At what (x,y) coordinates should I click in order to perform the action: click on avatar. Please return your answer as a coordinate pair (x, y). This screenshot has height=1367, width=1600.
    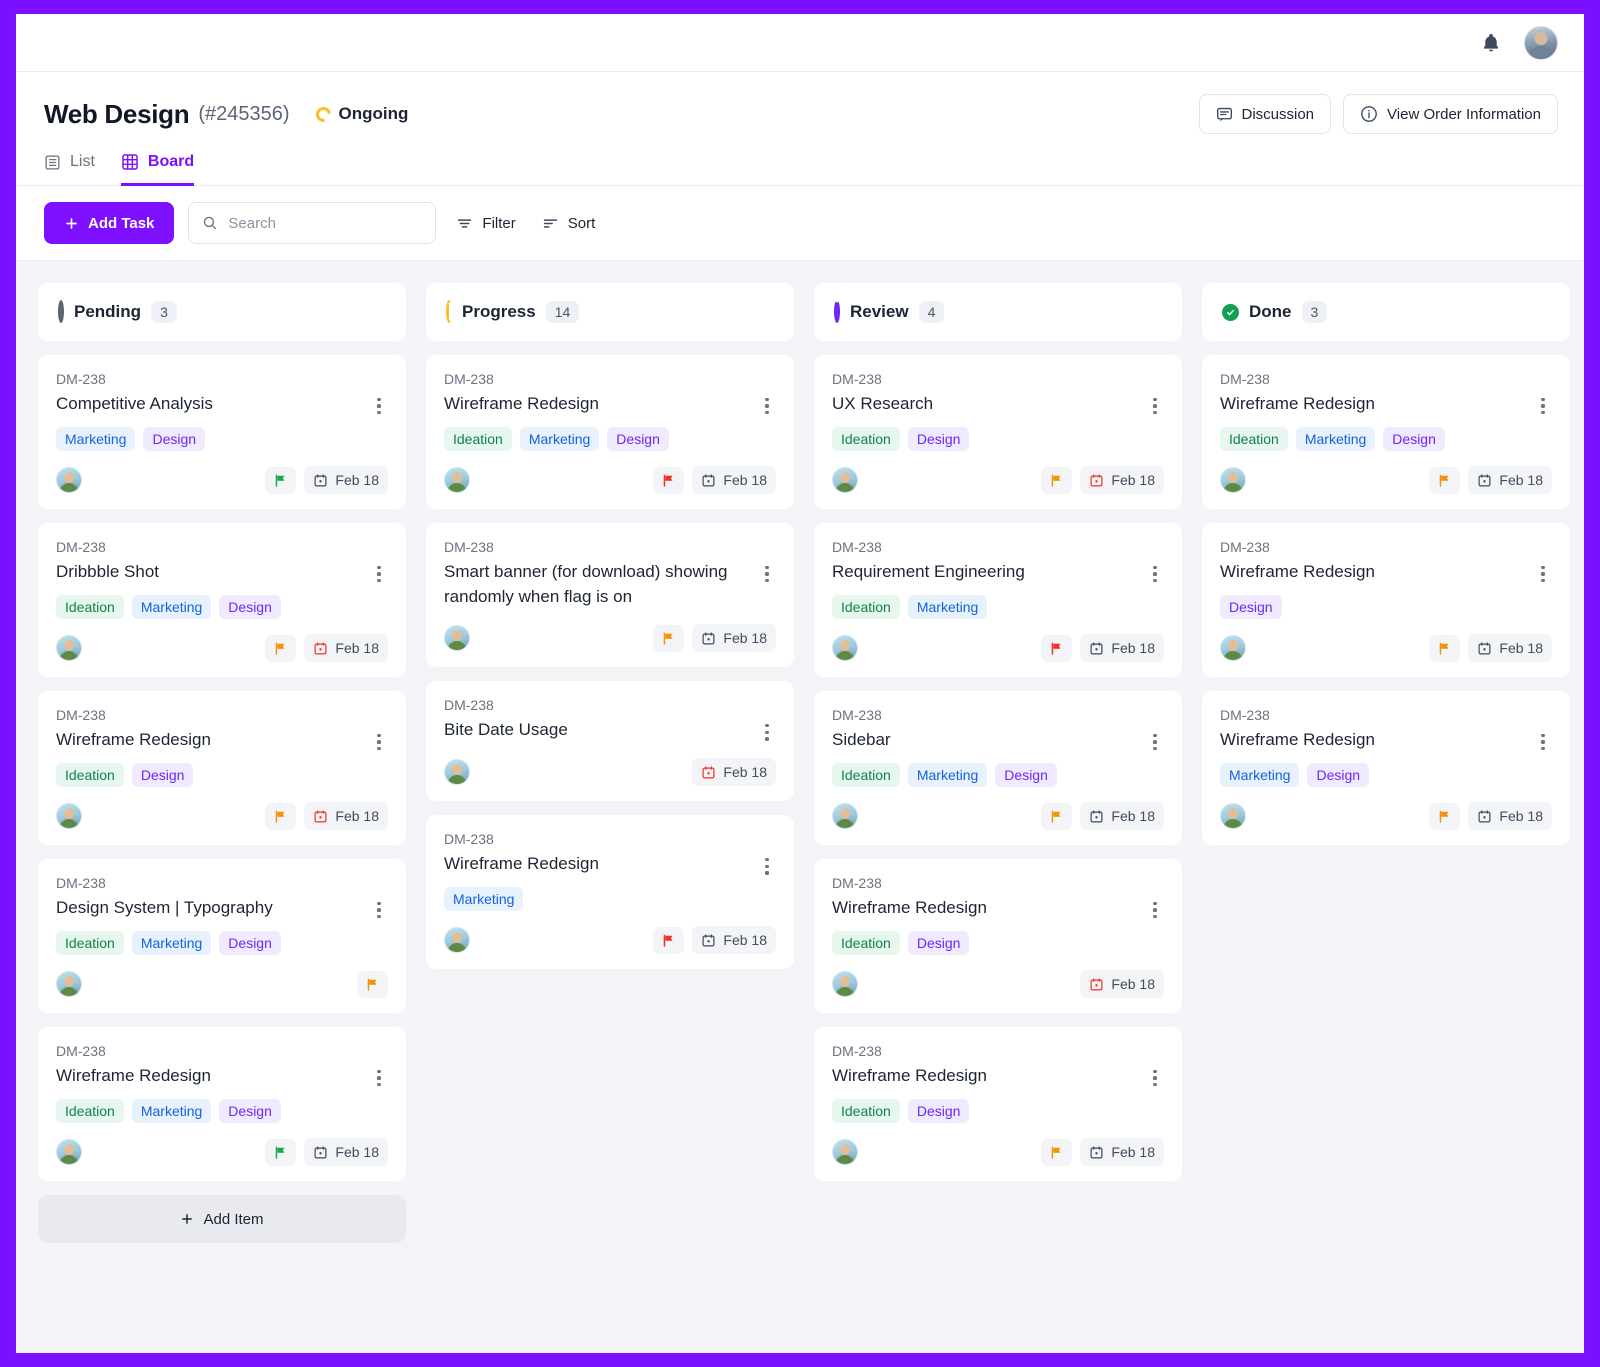
    Looking at the image, I should click on (1541, 42).